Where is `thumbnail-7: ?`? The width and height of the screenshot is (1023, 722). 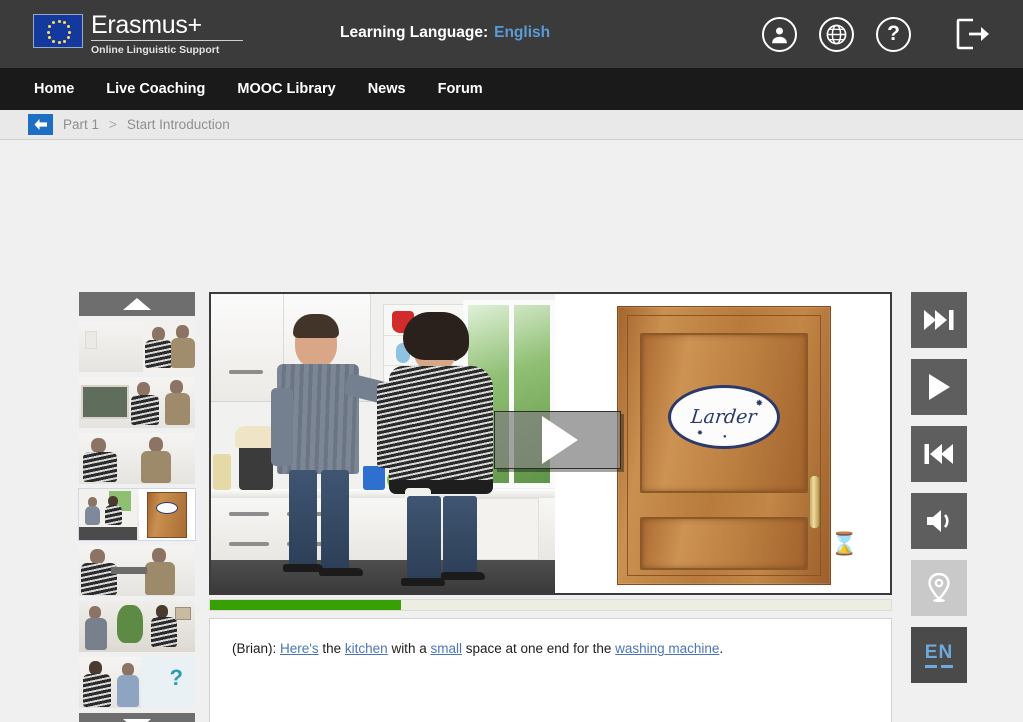 thumbnail-7: ? is located at coordinates (137, 682).